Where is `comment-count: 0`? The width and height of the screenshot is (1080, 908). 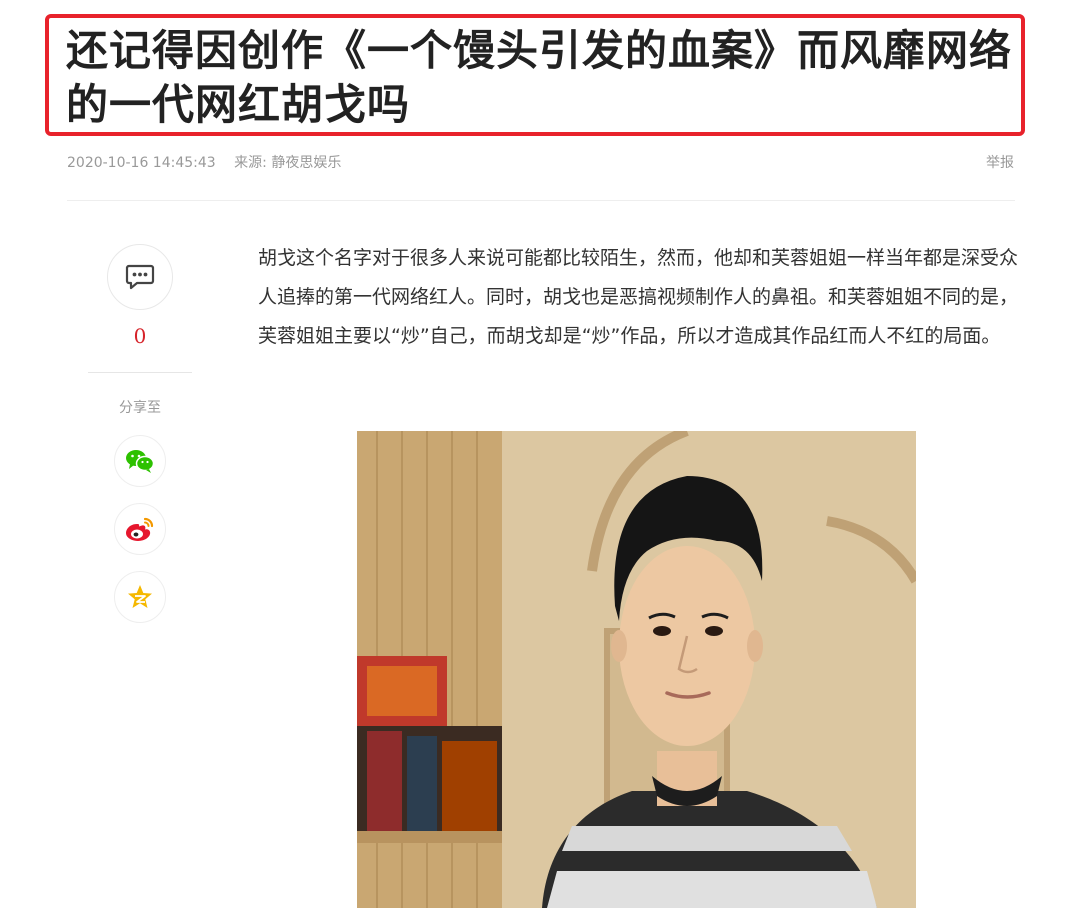 comment-count: 0 is located at coordinates (140, 336).